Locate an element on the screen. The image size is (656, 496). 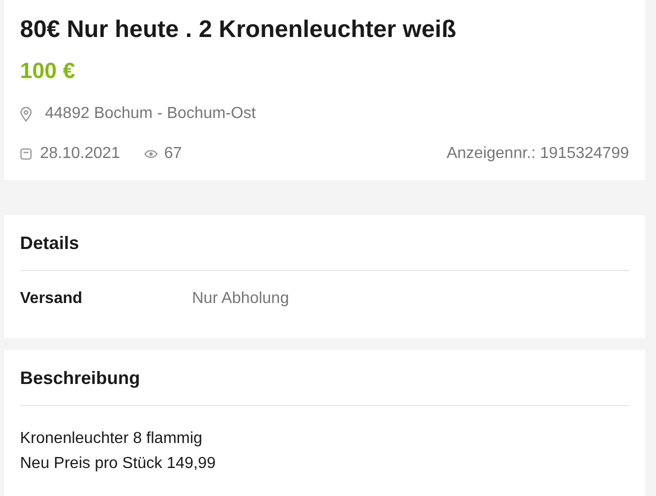
description-line: Neu Preis pro Stück 149,99 is located at coordinates (118, 464).